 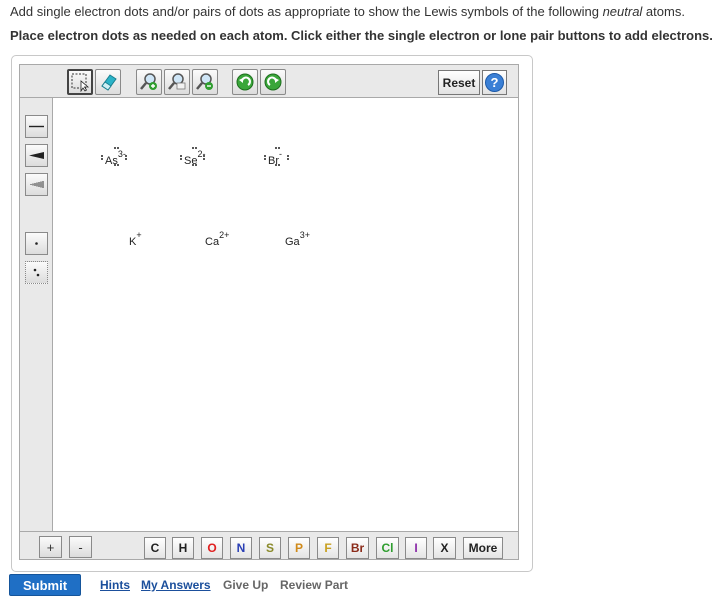 I want to click on eraser-button, so click(x=108, y=82).